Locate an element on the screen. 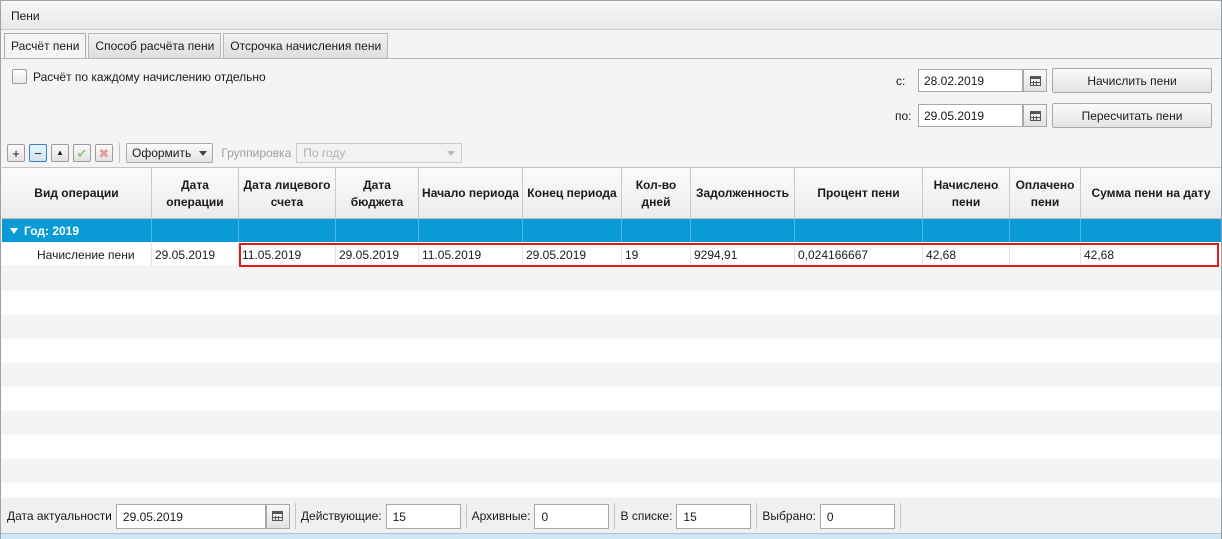 This screenshot has width=1222, height=539. col-penalty-rate: Процент пени is located at coordinates (859, 193).